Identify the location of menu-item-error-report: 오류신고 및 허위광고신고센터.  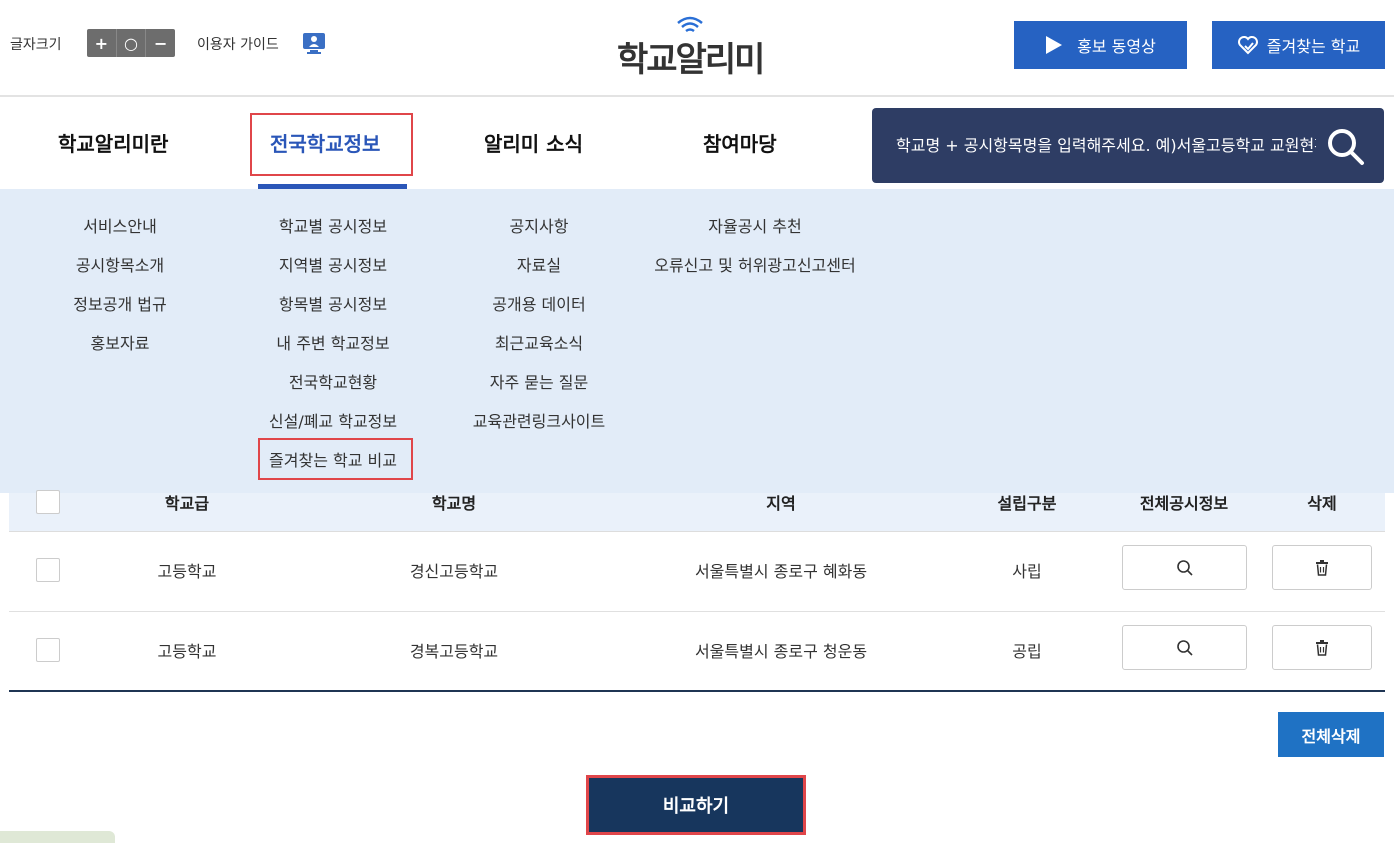
(755, 273).